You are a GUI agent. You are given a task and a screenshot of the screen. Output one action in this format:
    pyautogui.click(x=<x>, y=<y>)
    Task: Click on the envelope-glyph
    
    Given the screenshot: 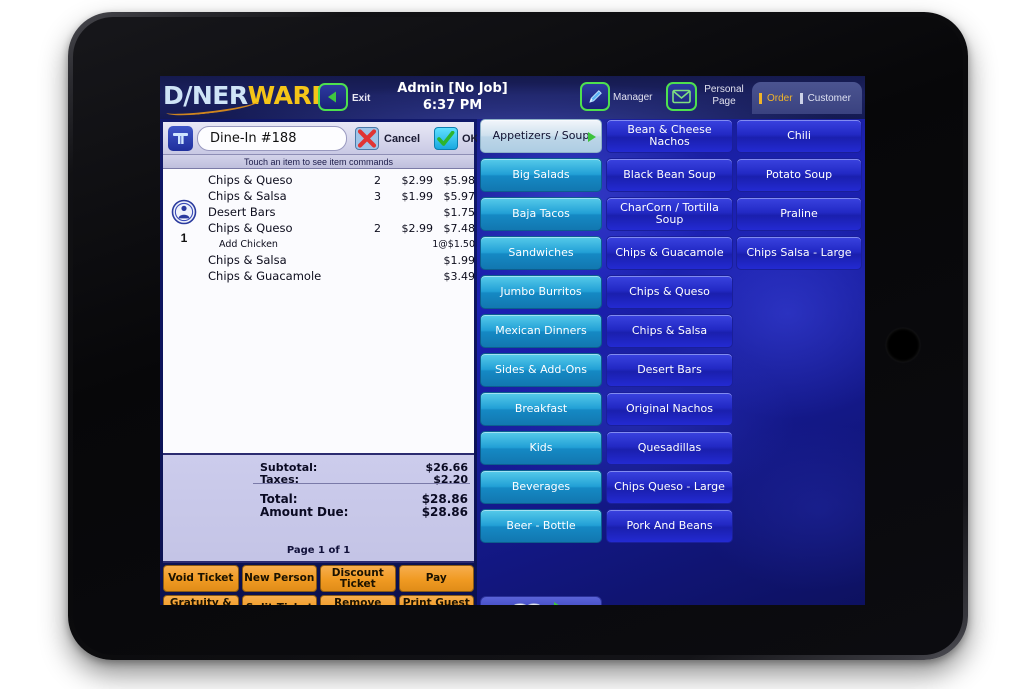 What is the action you would take?
    pyautogui.click(x=681, y=96)
    